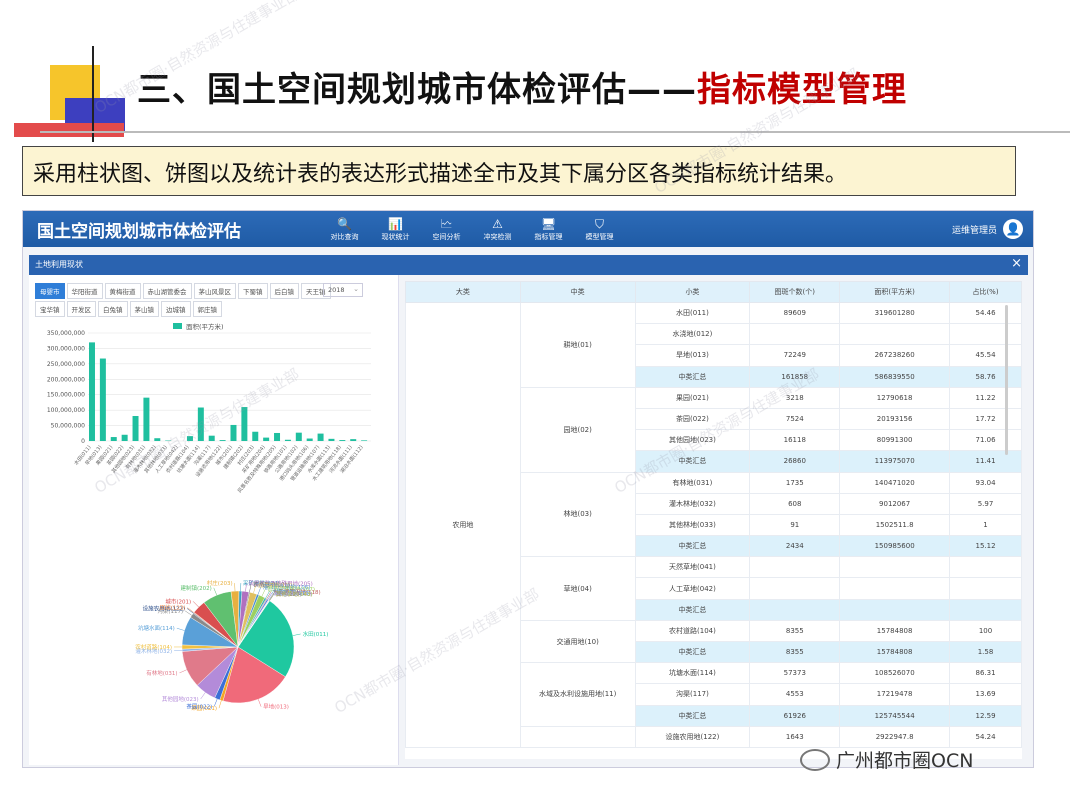  Describe the element at coordinates (440, 174) in the screenshot. I see `subtitle-text: 采用柱状图、饼图以及统计表的表达形式描述全市及其下属分区各类指标统计结果。` at that location.